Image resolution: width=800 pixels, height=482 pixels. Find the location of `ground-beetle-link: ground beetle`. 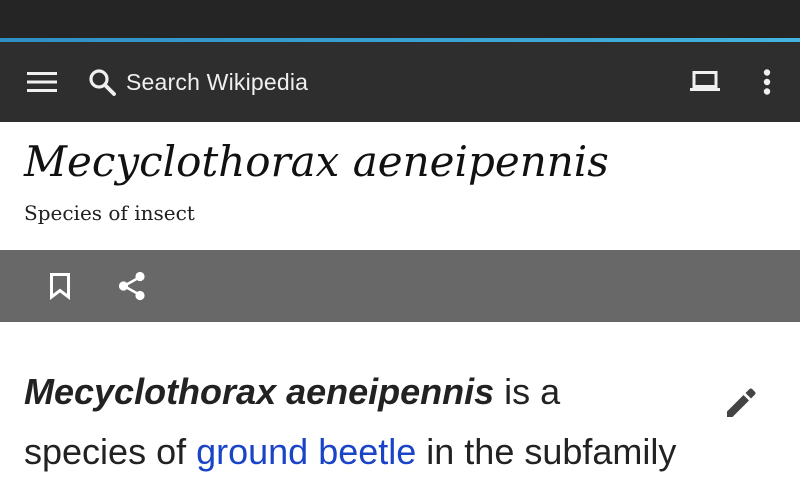

ground-beetle-link: ground beetle is located at coordinates (306, 451).